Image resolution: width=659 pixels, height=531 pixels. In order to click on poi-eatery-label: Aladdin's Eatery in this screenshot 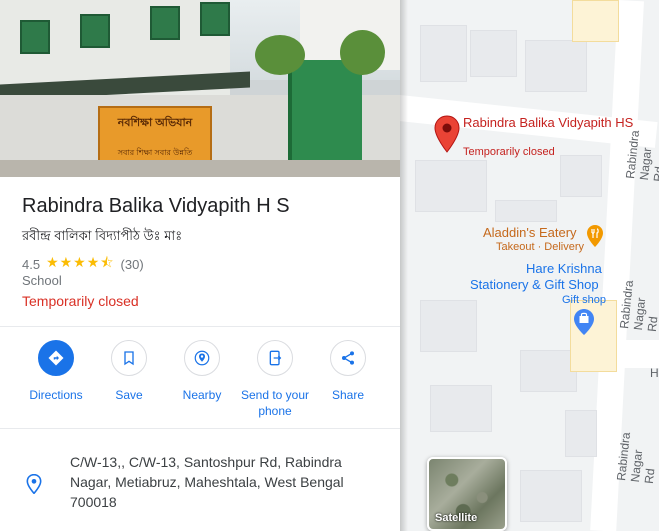, I will do `click(530, 233)`.